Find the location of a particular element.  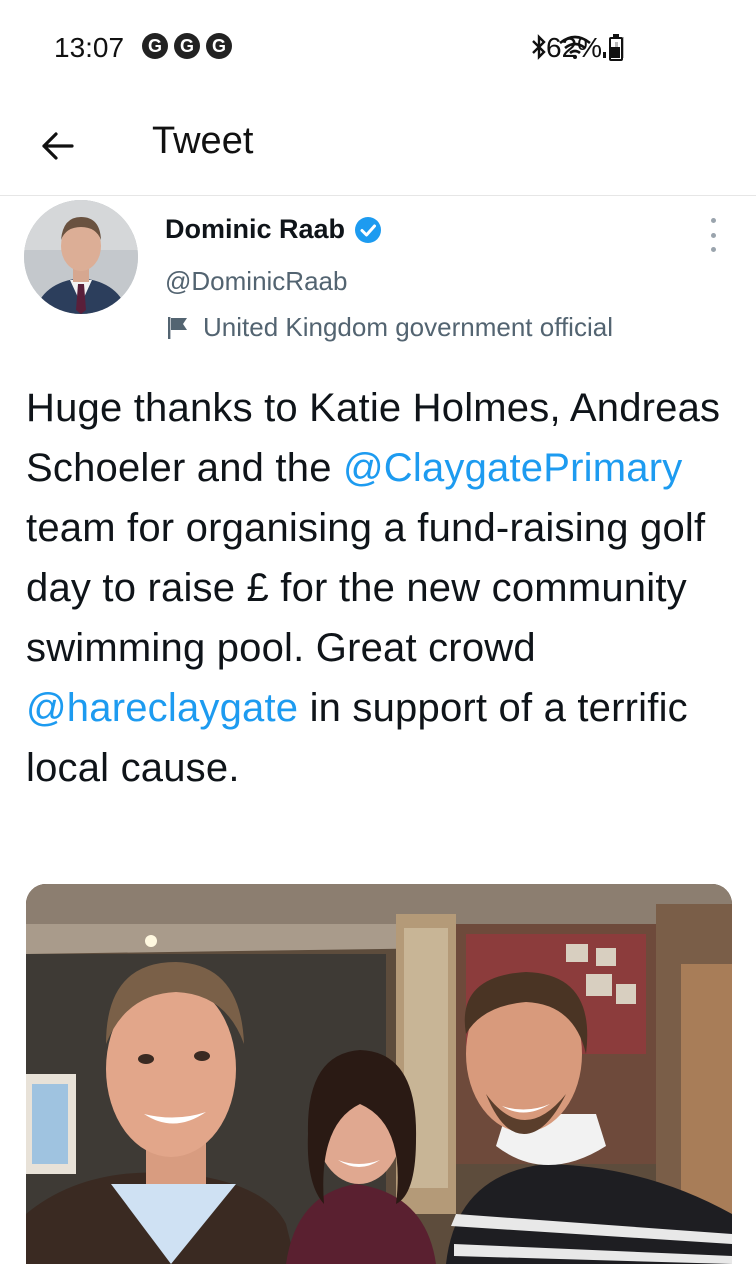

verified-badge-icon is located at coordinates (368, 229).